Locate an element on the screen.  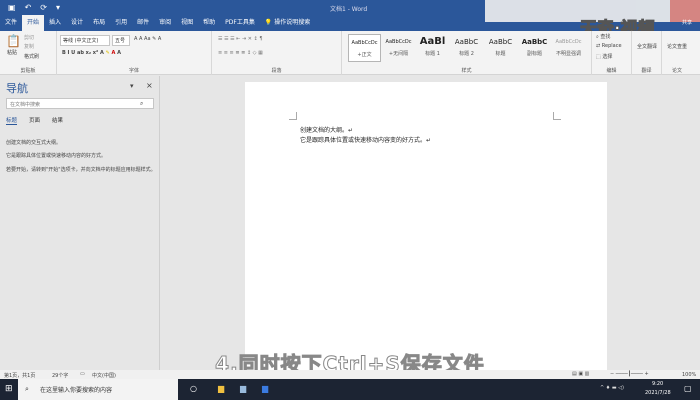
replace-button: ⇄ Replace is located at coordinates (609, 46).